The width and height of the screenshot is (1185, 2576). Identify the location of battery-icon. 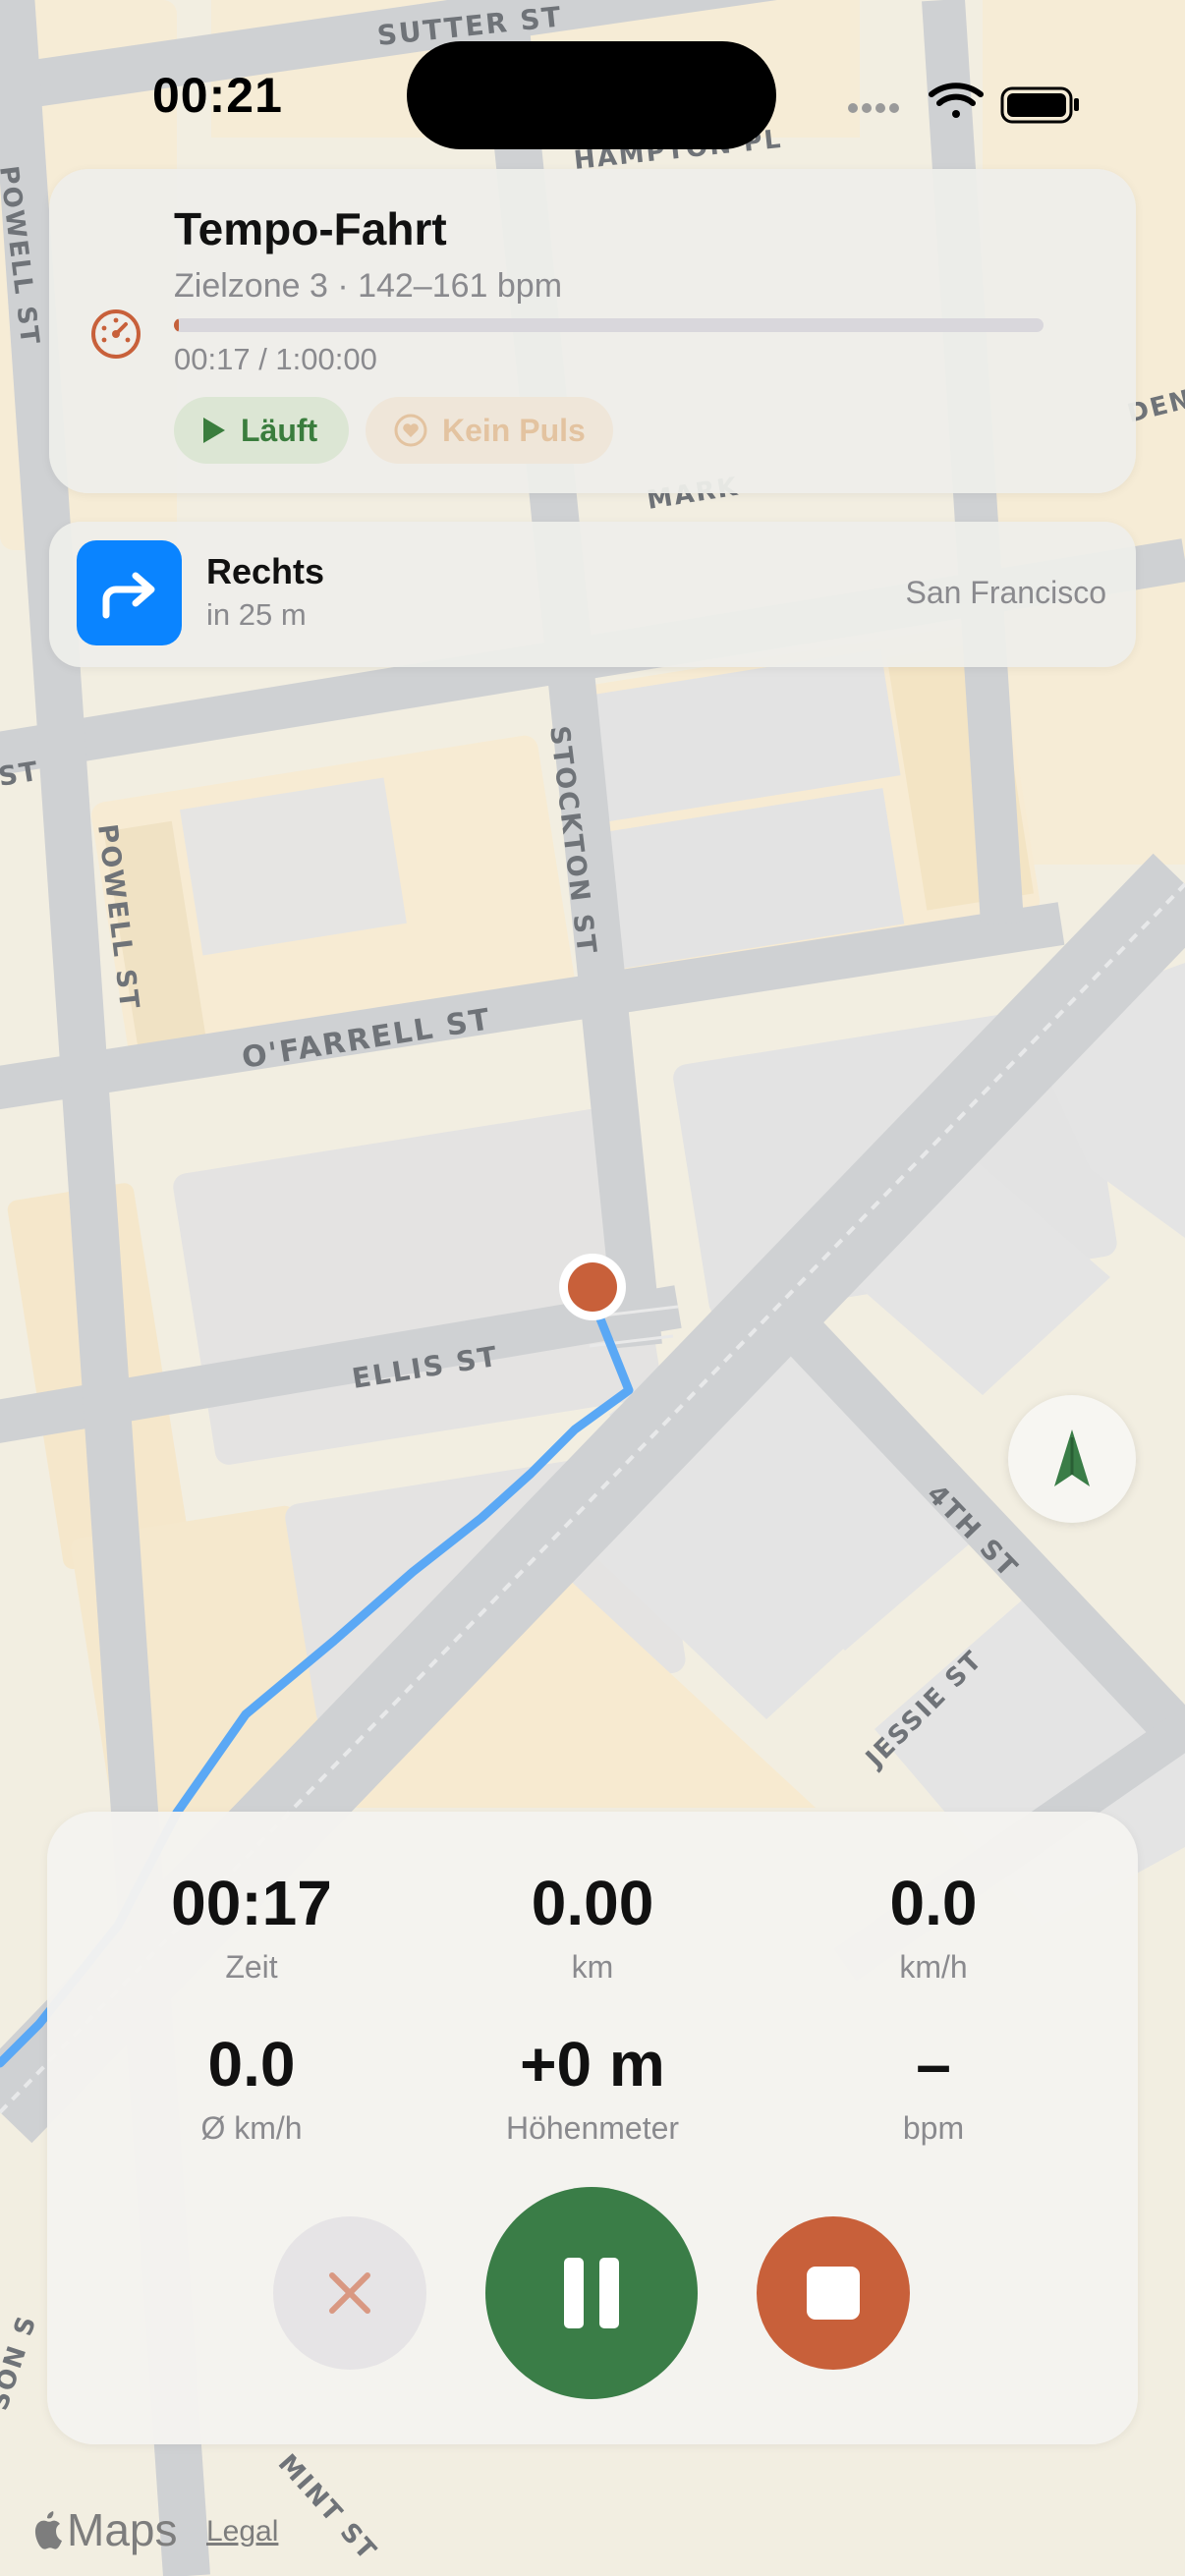
(1040, 105).